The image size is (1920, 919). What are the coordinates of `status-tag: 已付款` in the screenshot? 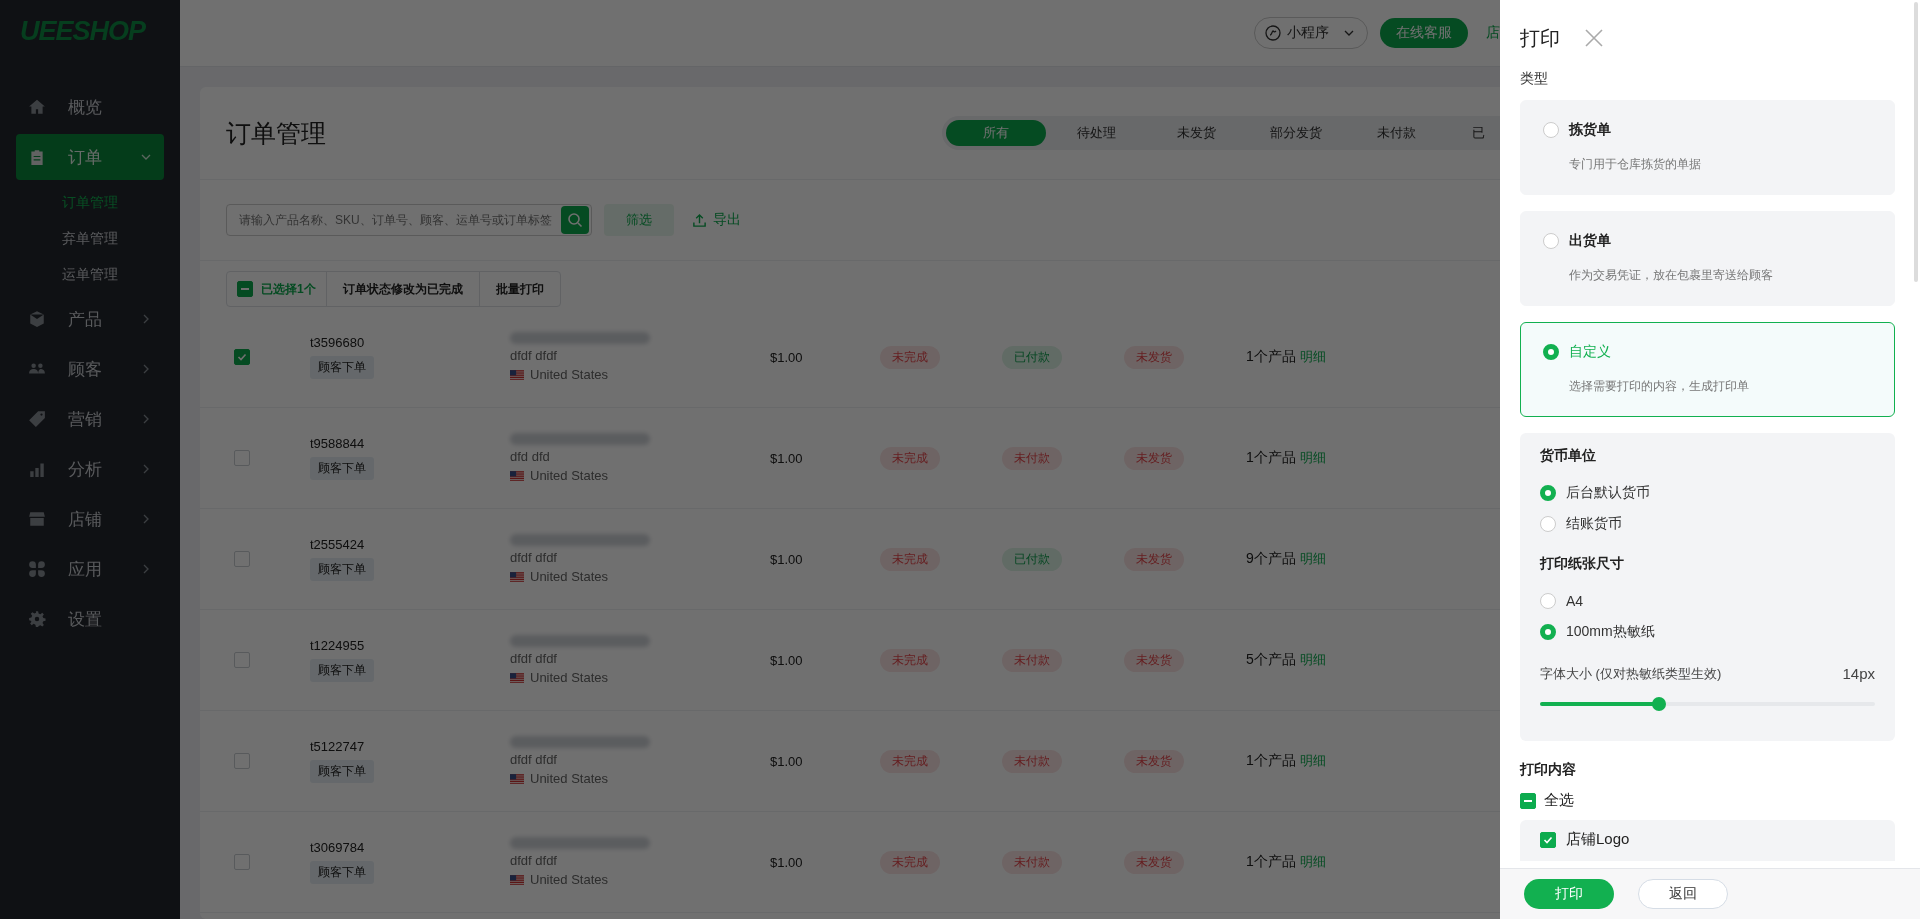 It's located at (1032, 559).